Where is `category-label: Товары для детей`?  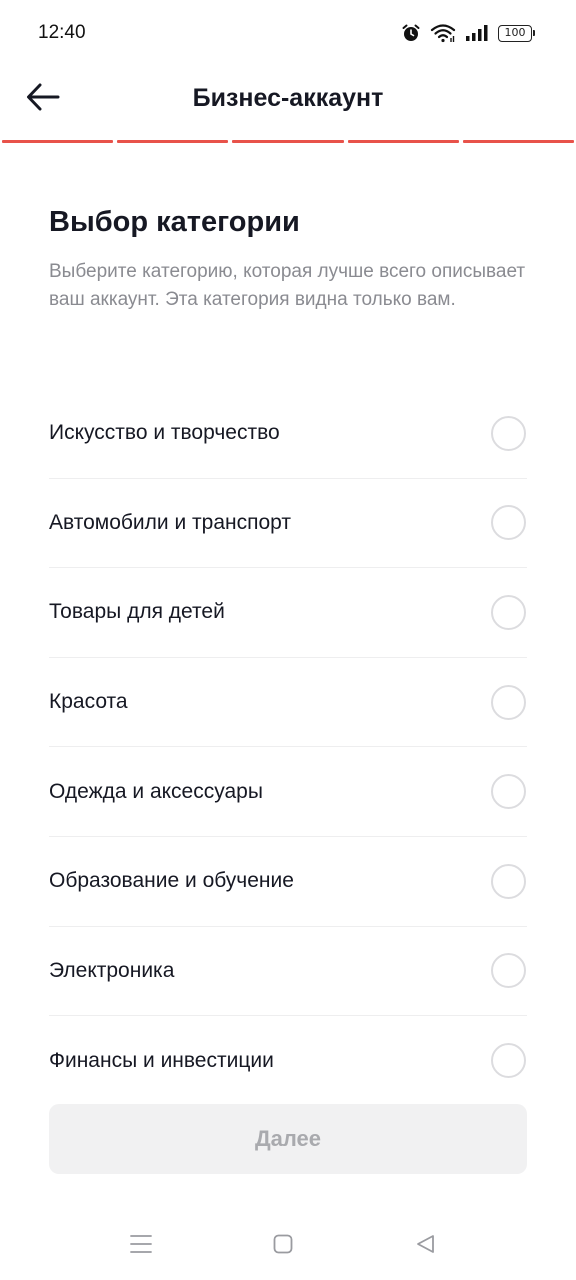
category-label: Товары для детей is located at coordinates (137, 612).